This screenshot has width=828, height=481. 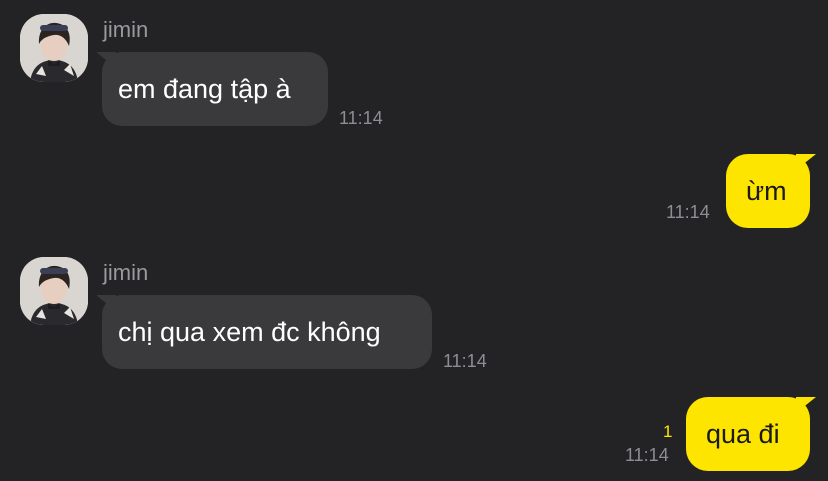 What do you see at coordinates (668, 431) in the screenshot?
I see `unread-count: 1` at bounding box center [668, 431].